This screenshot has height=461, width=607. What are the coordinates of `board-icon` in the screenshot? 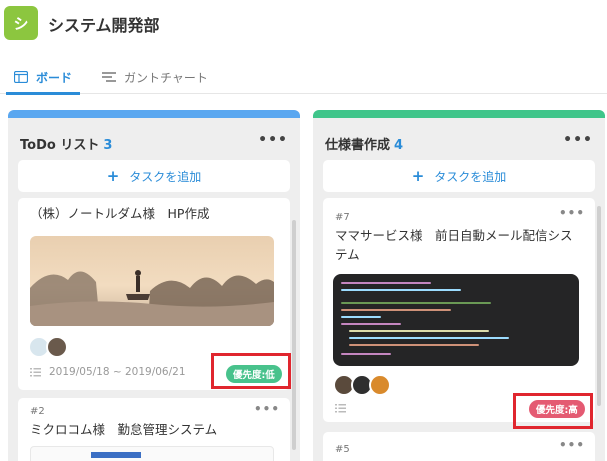 It's located at (21, 77).